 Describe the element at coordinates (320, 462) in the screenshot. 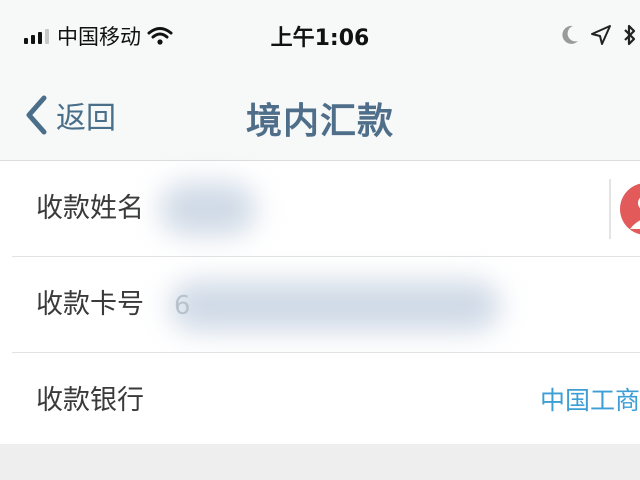

I see `section-spacer` at that location.